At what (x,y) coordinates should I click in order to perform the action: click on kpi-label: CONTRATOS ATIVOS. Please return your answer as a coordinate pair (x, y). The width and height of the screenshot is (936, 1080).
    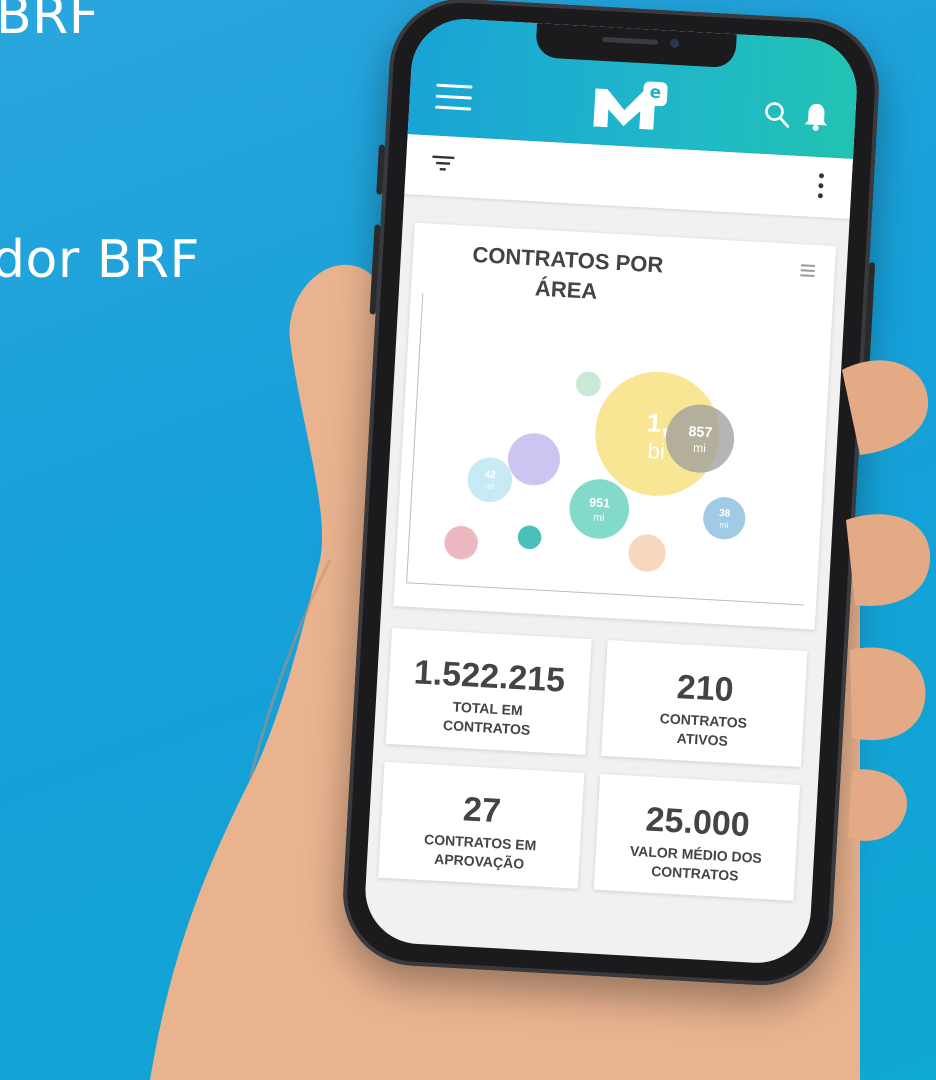
    Looking at the image, I should click on (703, 729).